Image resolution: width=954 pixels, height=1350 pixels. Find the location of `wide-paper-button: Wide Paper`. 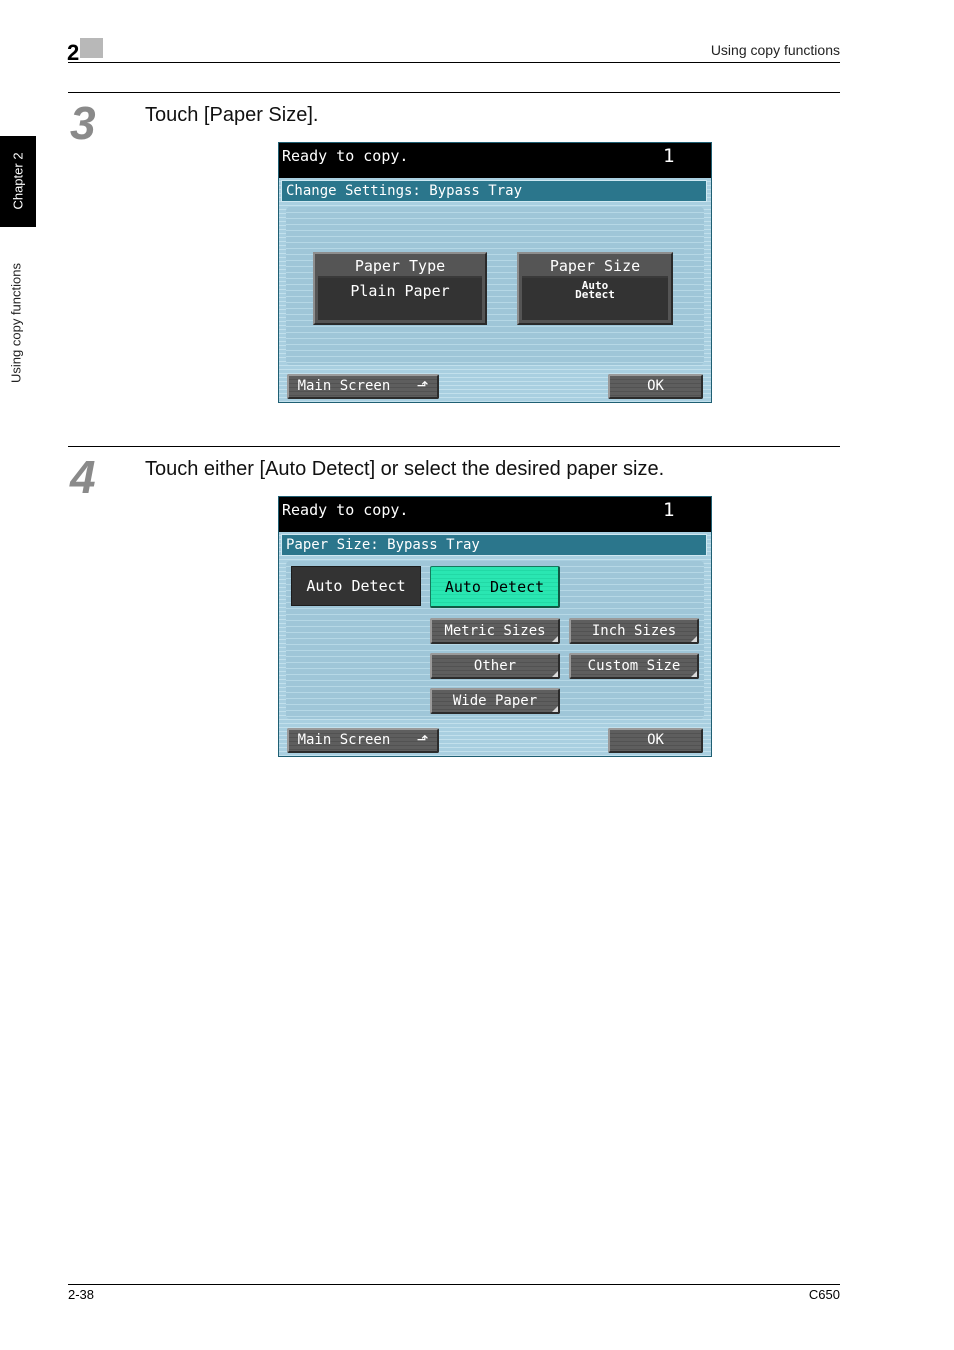

wide-paper-button: Wide Paper is located at coordinates (495, 701).